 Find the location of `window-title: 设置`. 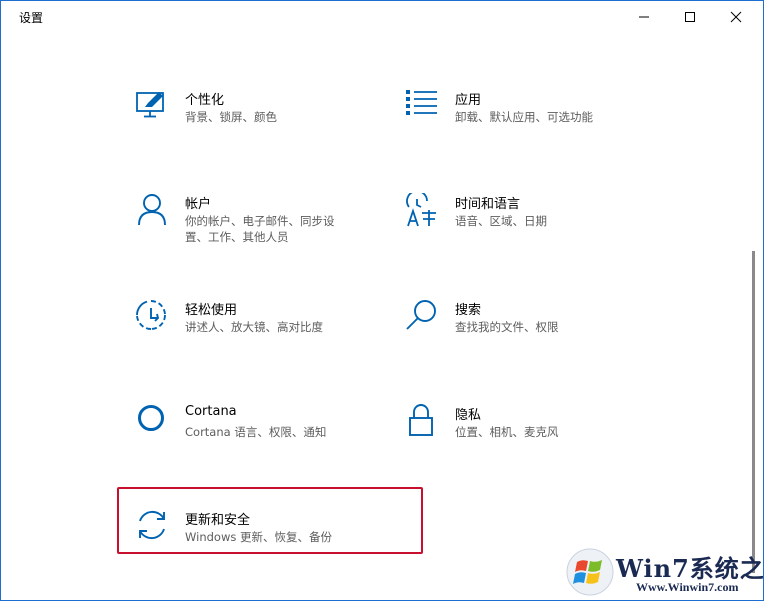

window-title: 设置 is located at coordinates (31, 18).